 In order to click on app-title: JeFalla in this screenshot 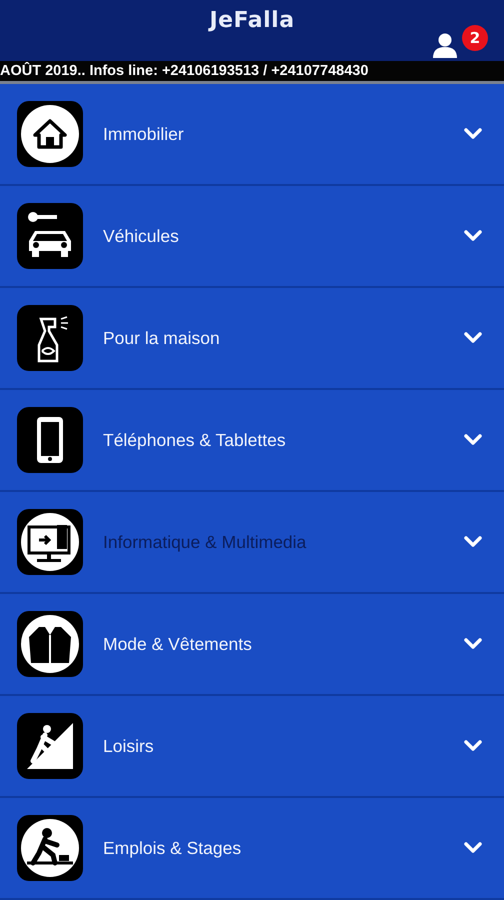, I will do `click(252, 20)`.